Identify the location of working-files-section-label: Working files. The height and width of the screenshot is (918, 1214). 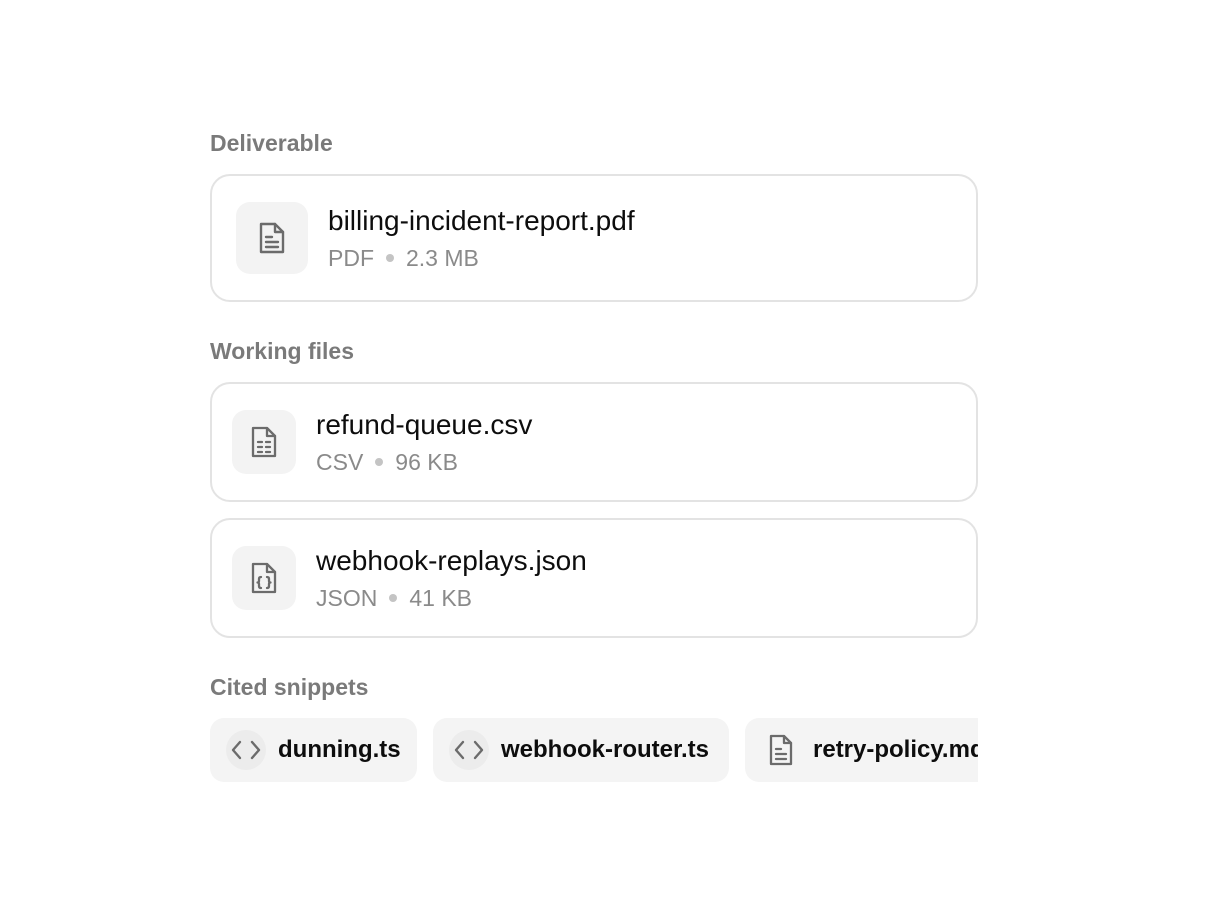
(282, 351).